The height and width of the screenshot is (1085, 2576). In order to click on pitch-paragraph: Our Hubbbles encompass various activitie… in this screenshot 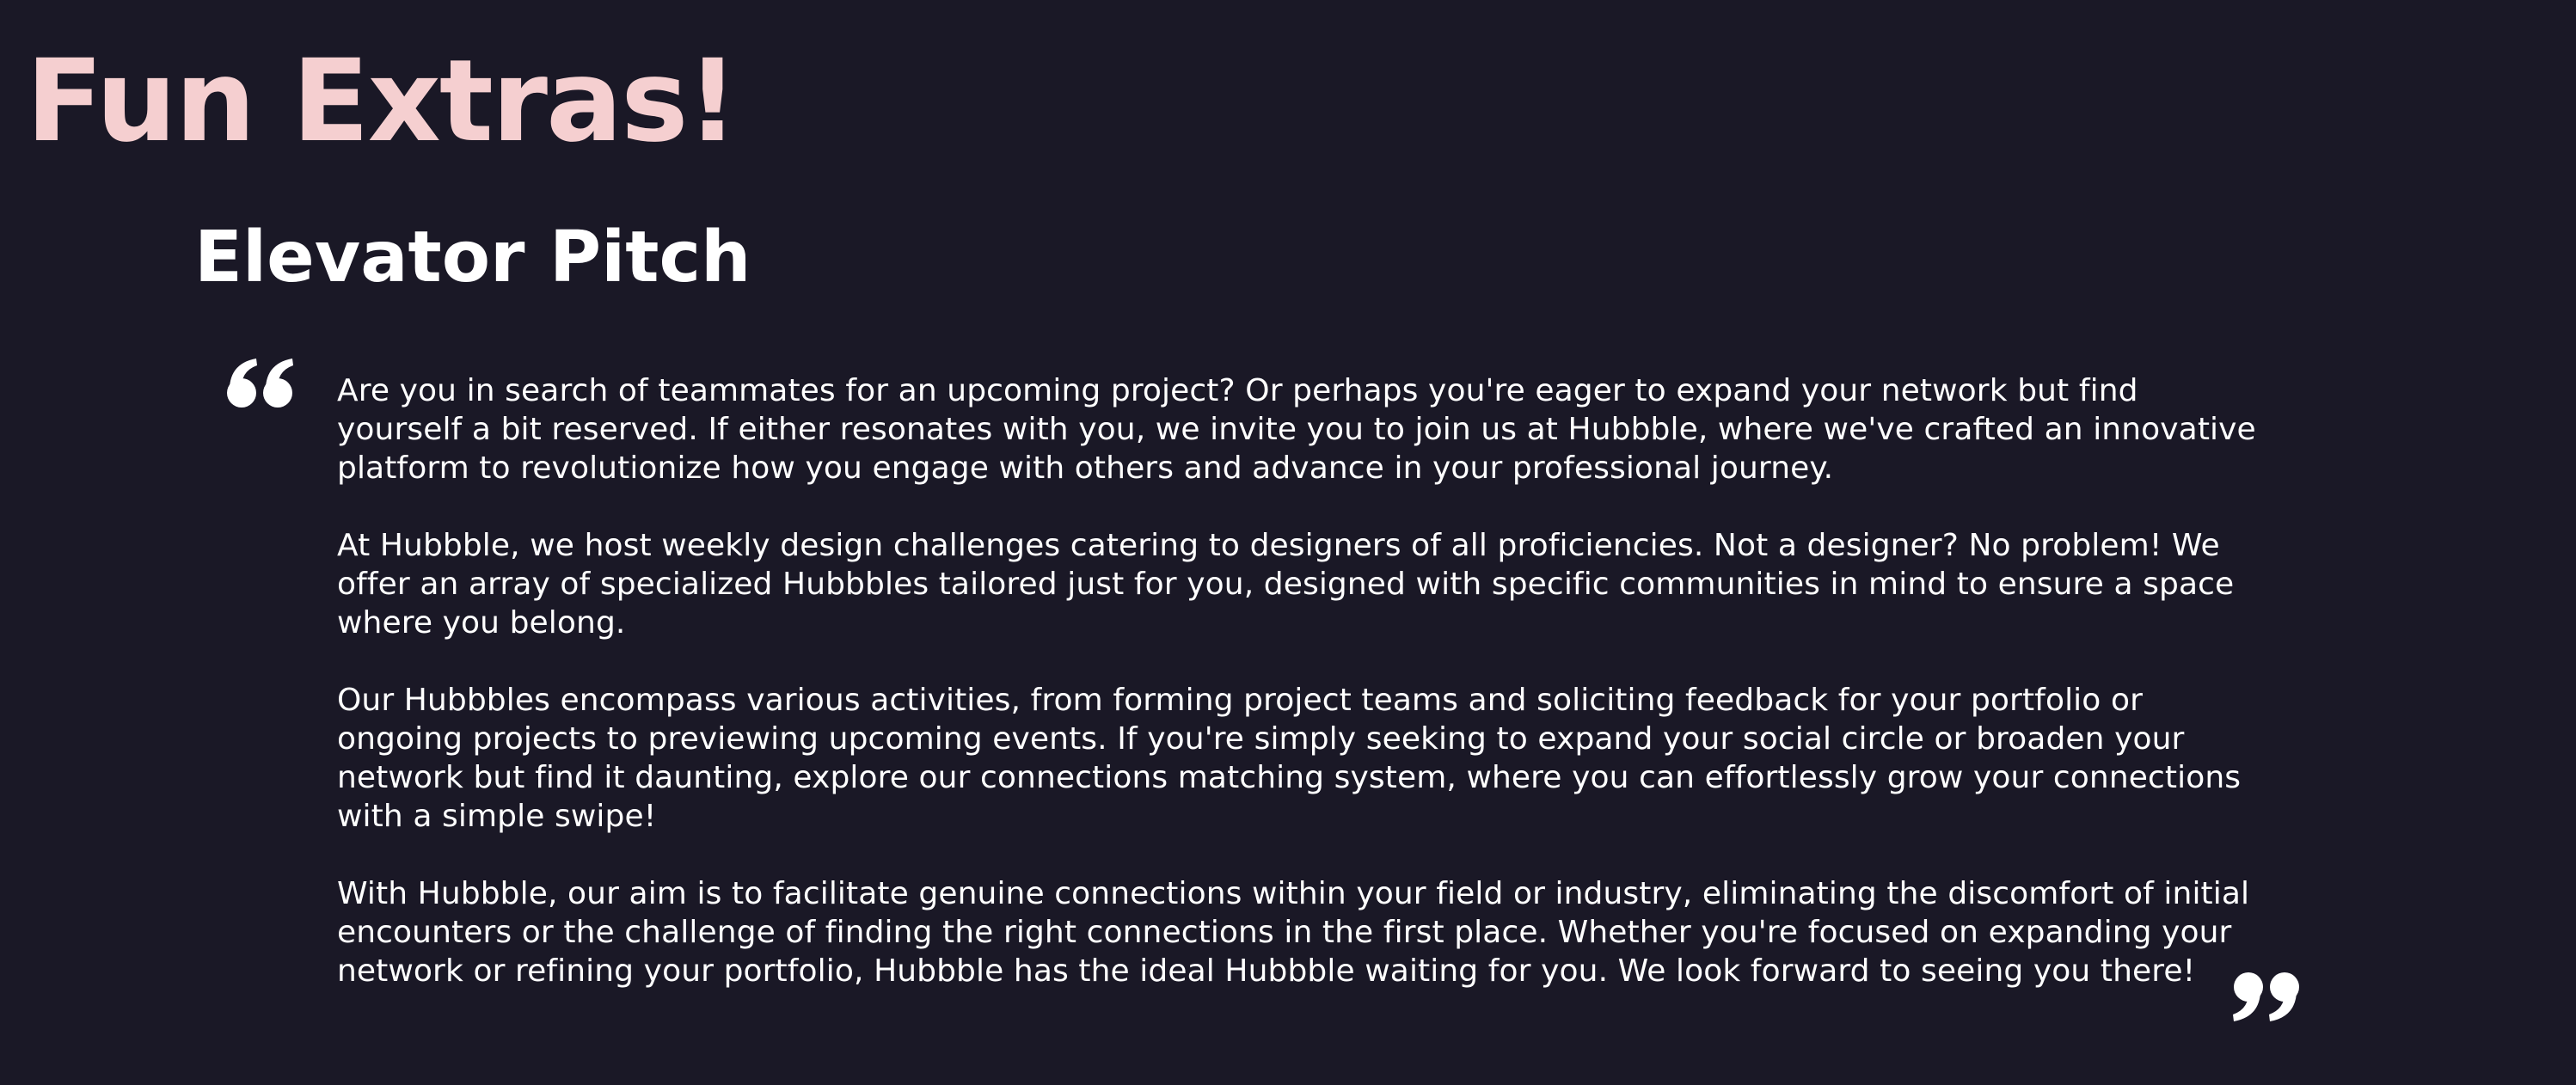, I will do `click(1290, 758)`.